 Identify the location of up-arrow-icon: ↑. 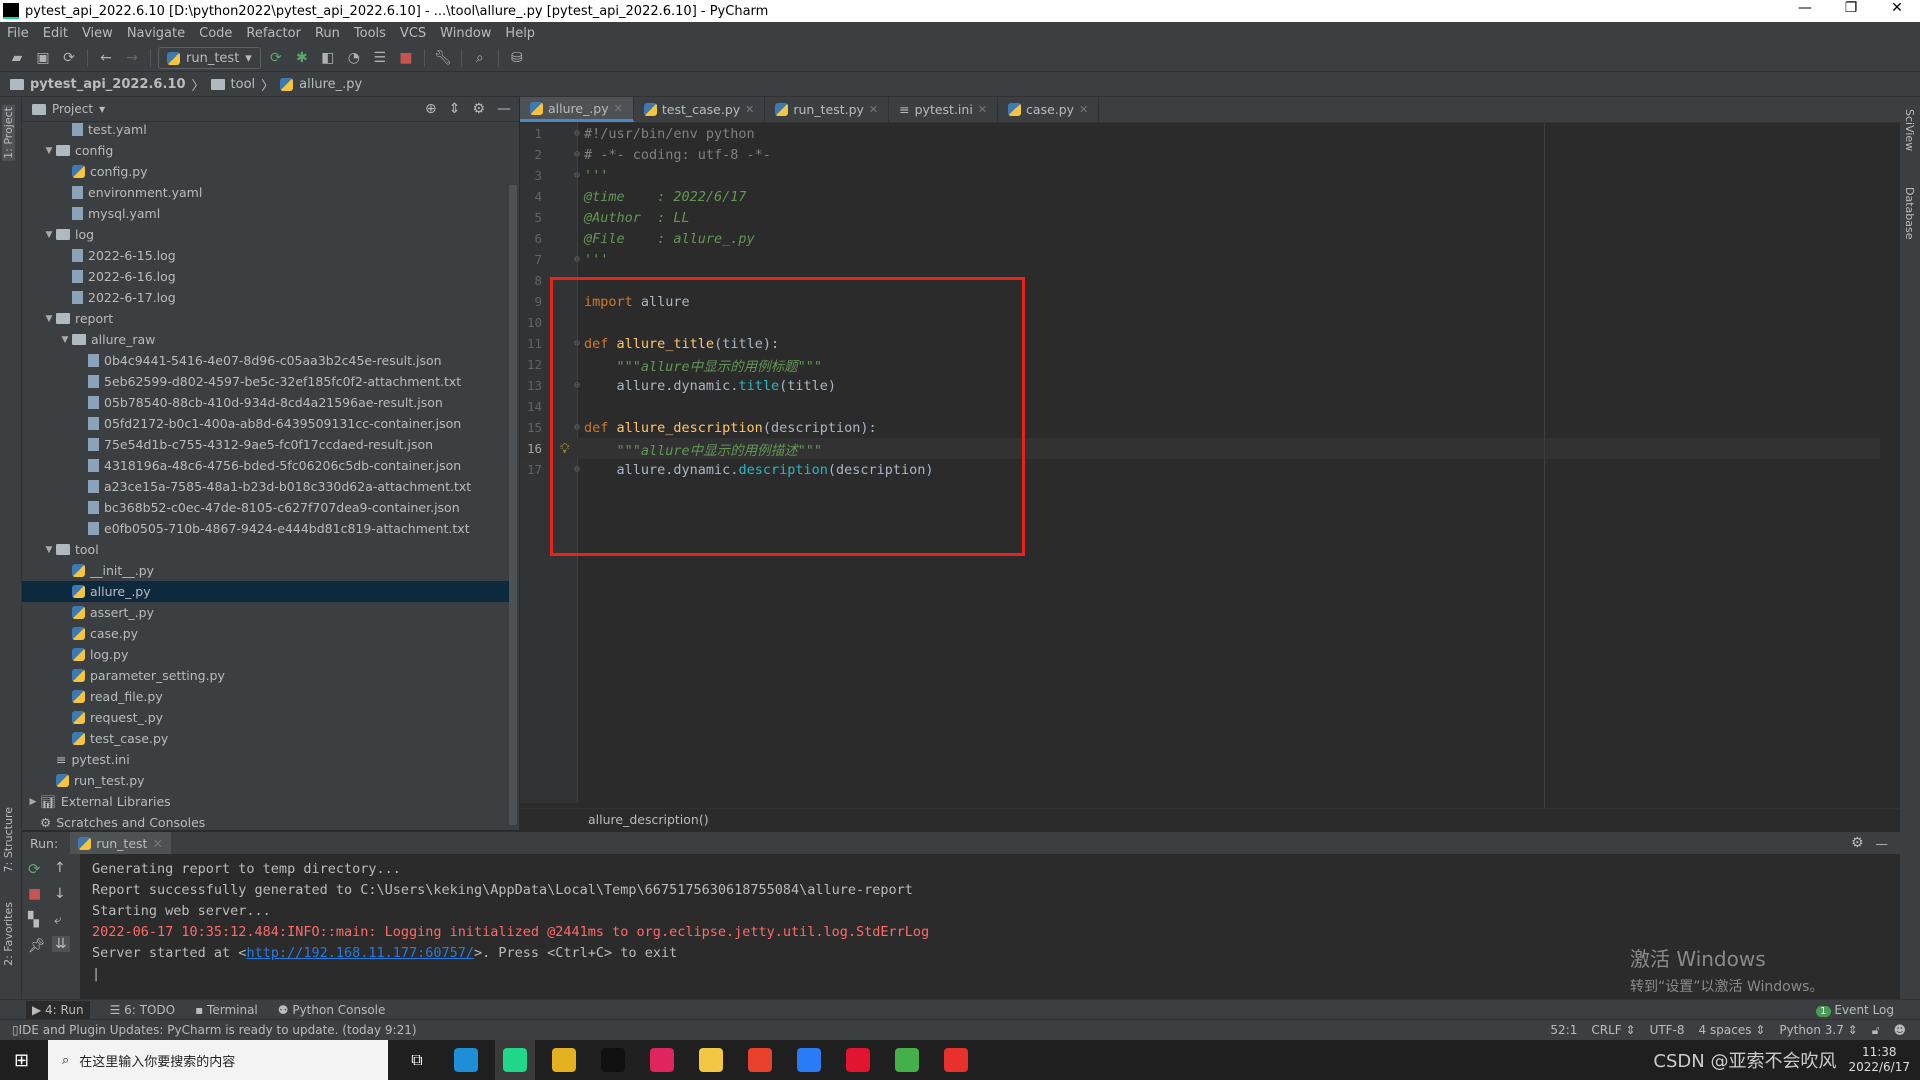
(60, 868).